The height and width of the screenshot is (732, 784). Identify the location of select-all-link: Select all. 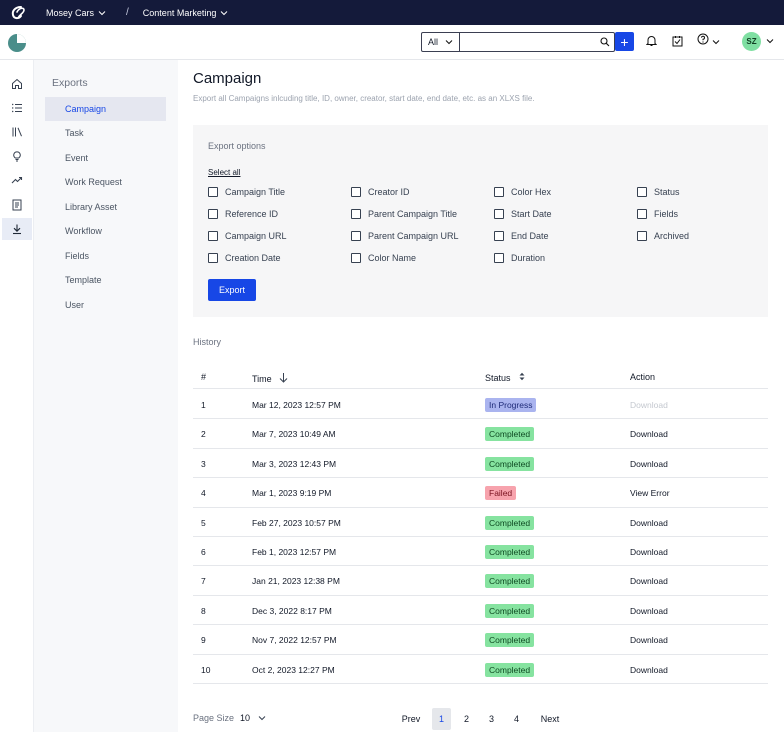
(224, 172).